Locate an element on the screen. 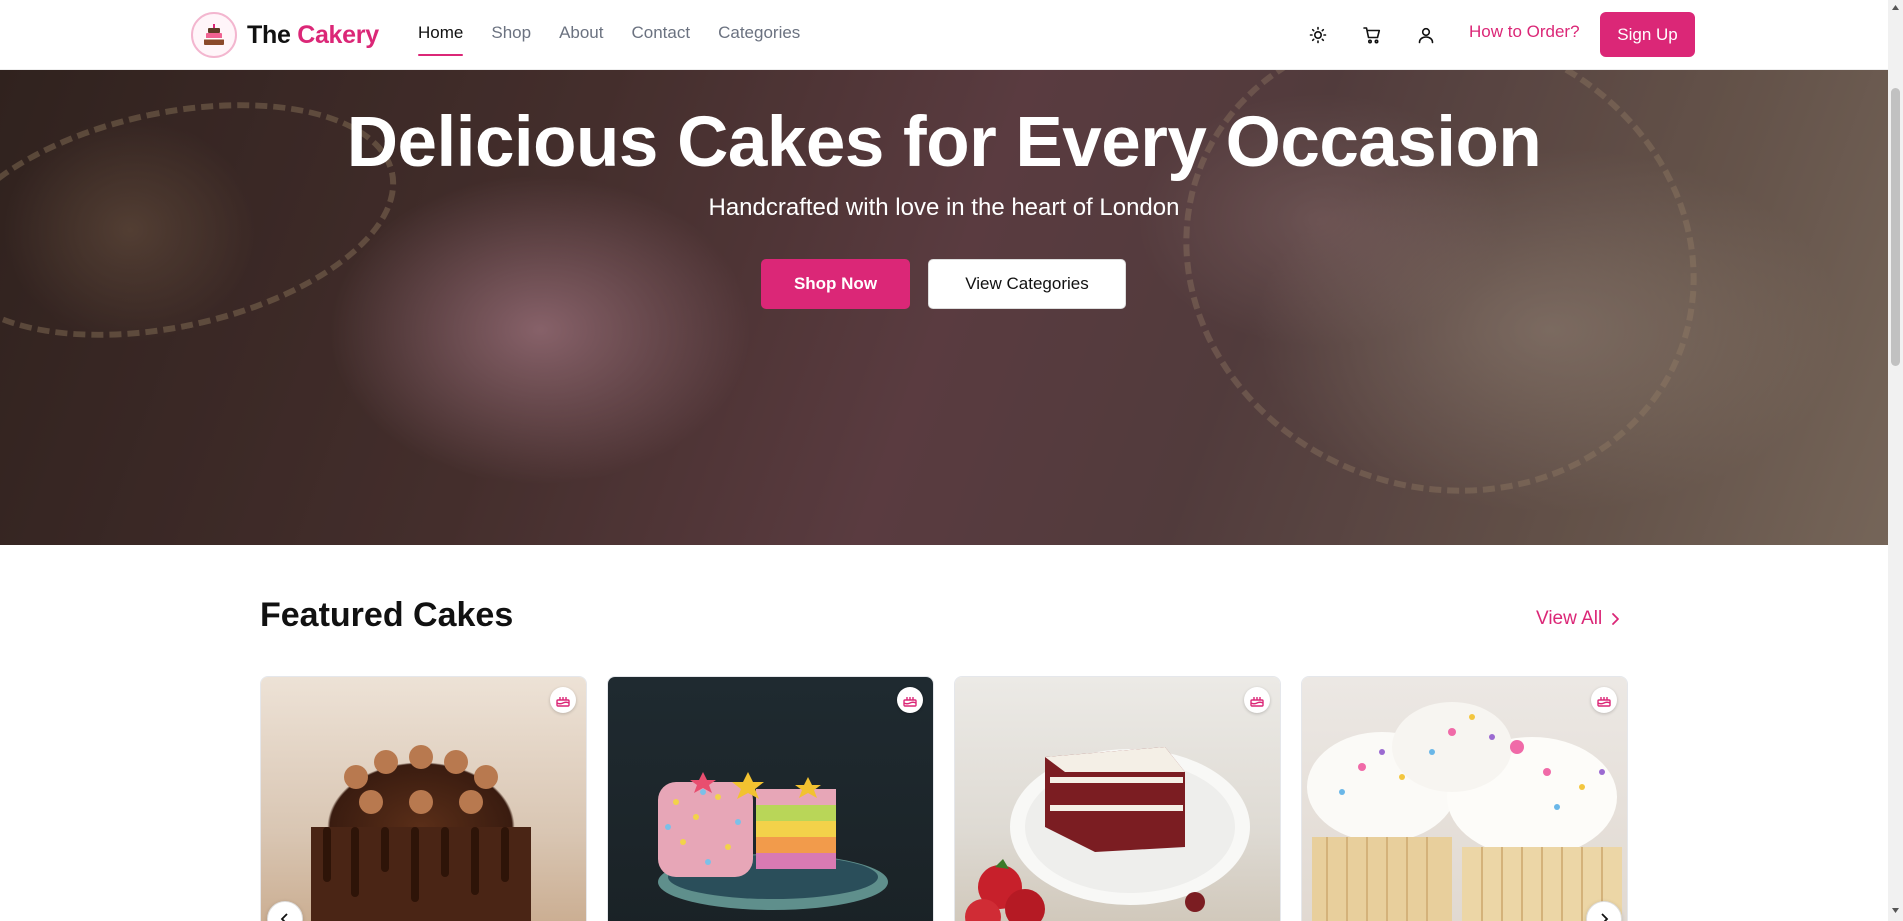 Image resolution: width=1903 pixels, height=921 pixels. header-icon-group is located at coordinates (1372, 35).